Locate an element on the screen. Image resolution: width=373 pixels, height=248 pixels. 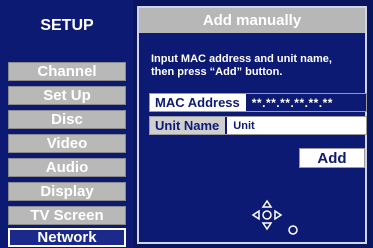
menu-item-set-up: Set Up is located at coordinates (67, 95).